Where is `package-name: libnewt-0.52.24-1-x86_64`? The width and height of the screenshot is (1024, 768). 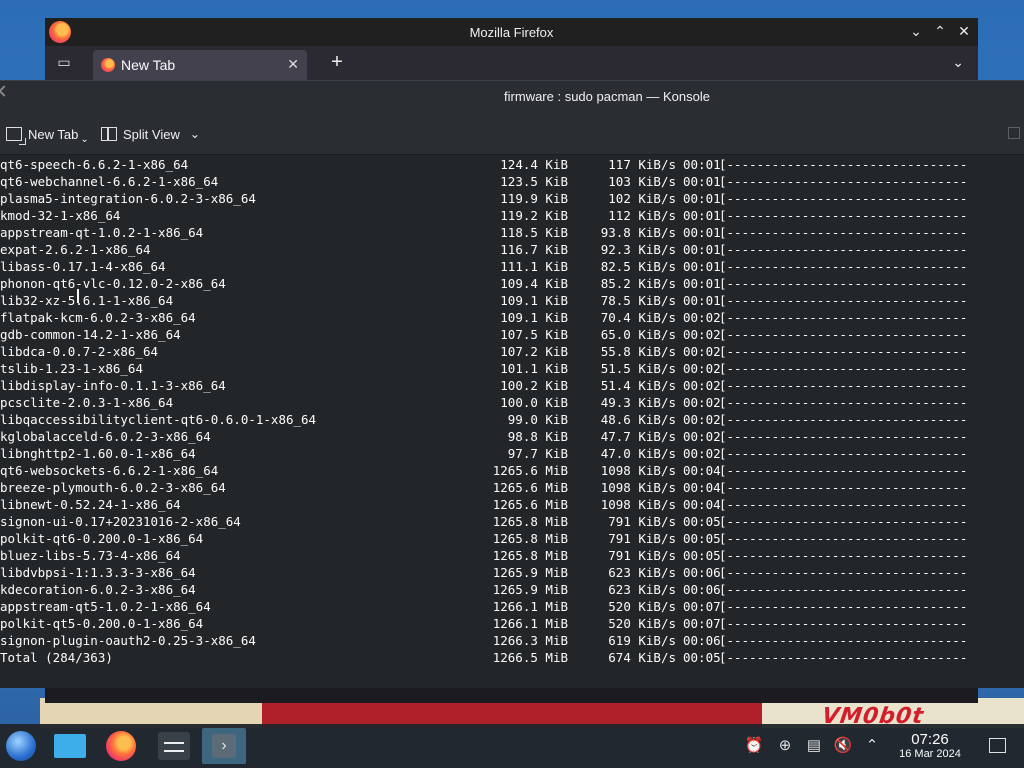 package-name: libnewt-0.52.24-1-x86_64 is located at coordinates (90, 504).